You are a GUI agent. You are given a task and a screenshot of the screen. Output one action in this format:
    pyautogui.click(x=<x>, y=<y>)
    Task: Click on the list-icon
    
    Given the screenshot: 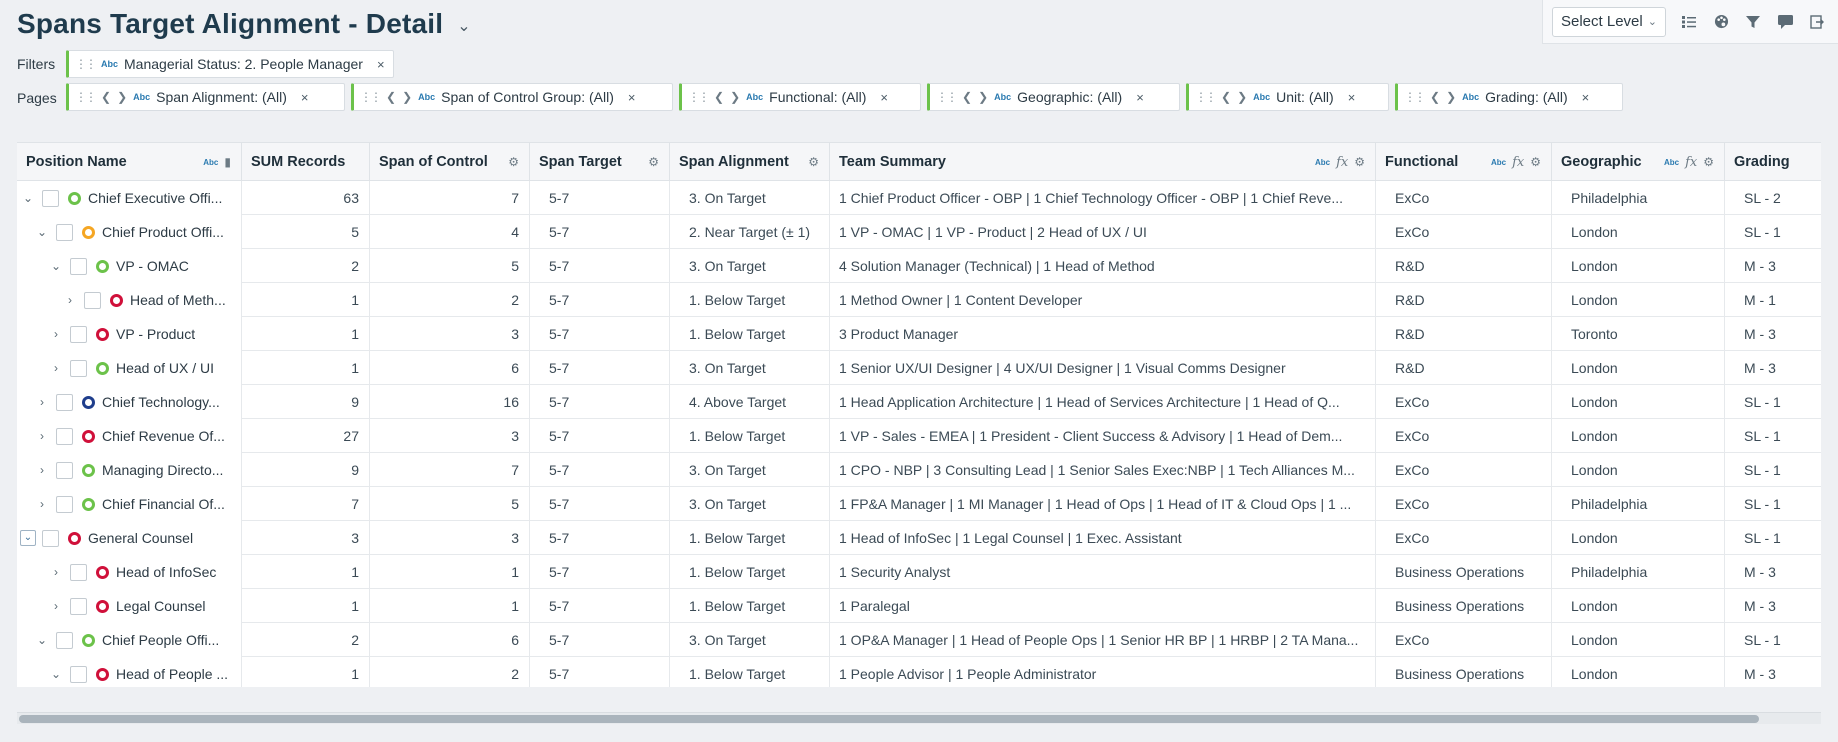 What is the action you would take?
    pyautogui.click(x=1689, y=22)
    